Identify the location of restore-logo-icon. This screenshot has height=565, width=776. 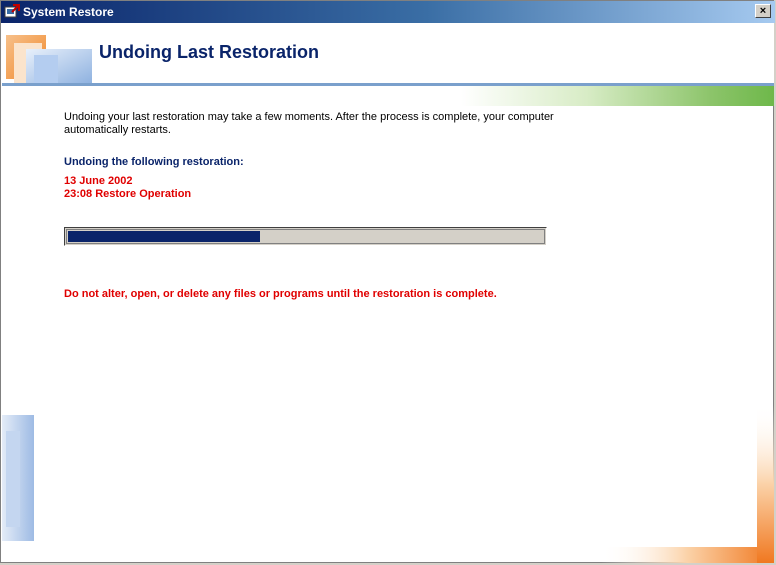
(49, 59).